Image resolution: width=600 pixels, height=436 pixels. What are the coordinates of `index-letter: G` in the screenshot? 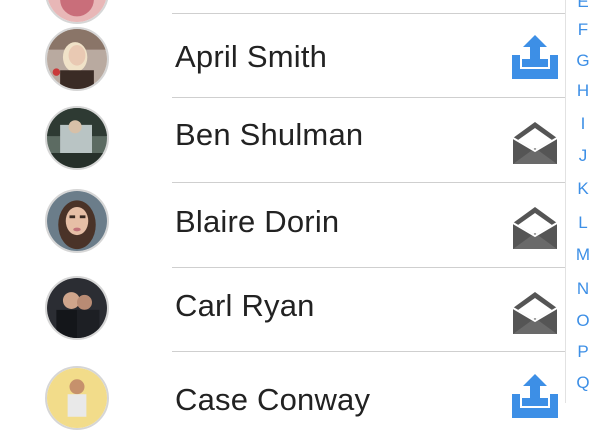 It's located at (583, 61).